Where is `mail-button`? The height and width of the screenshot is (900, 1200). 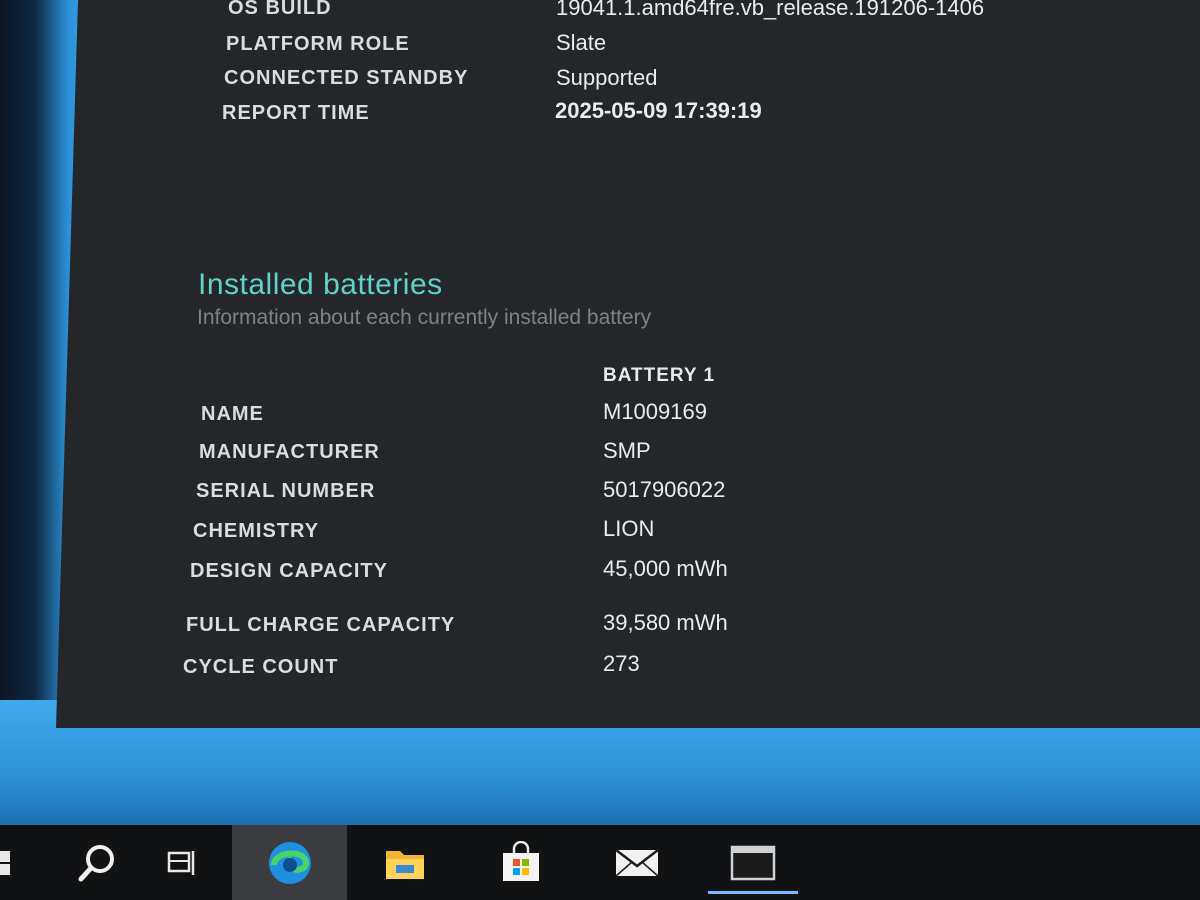
mail-button is located at coordinates (637, 862).